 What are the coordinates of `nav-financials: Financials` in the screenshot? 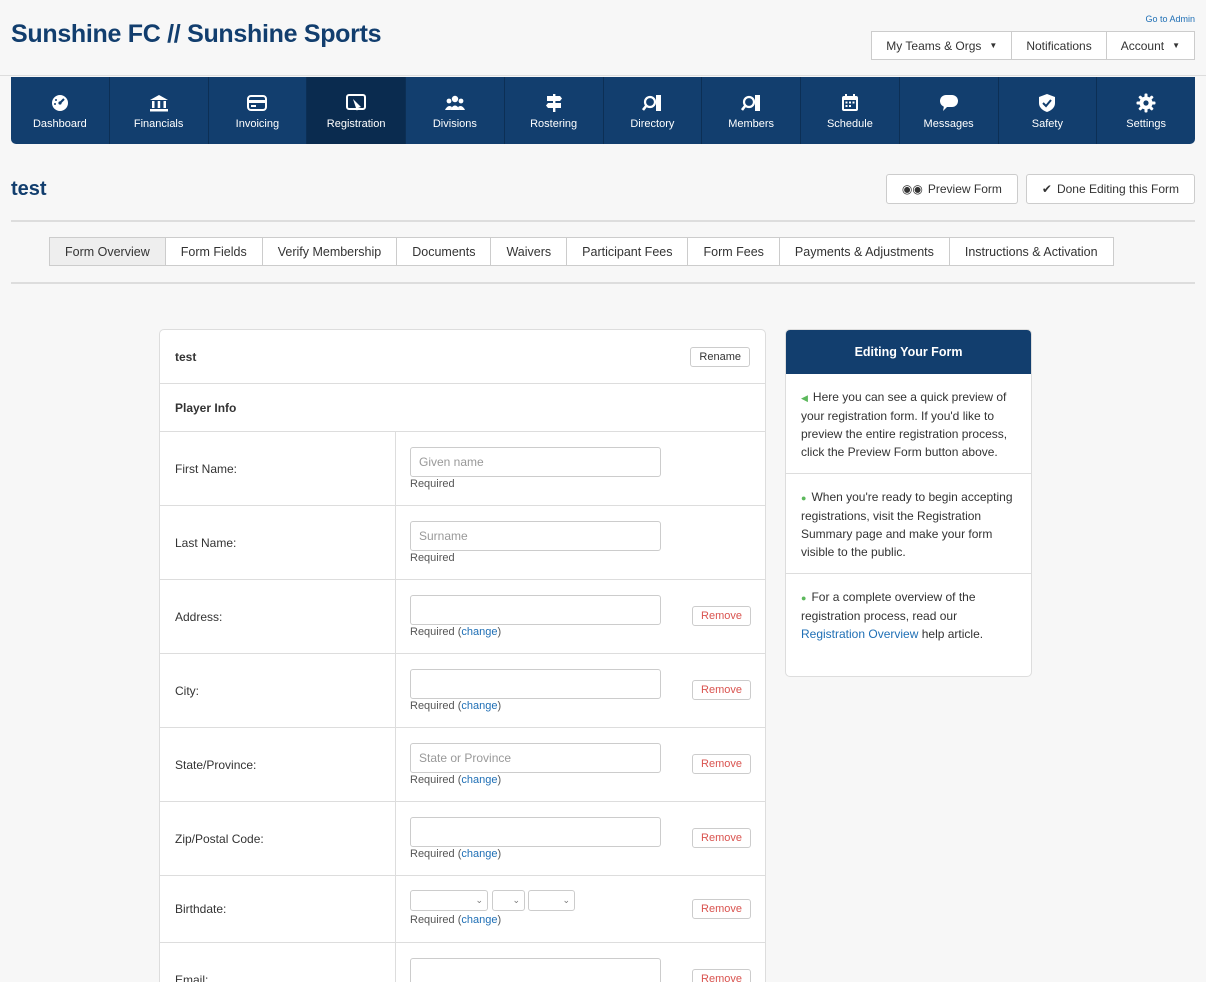 It's located at (159, 110).